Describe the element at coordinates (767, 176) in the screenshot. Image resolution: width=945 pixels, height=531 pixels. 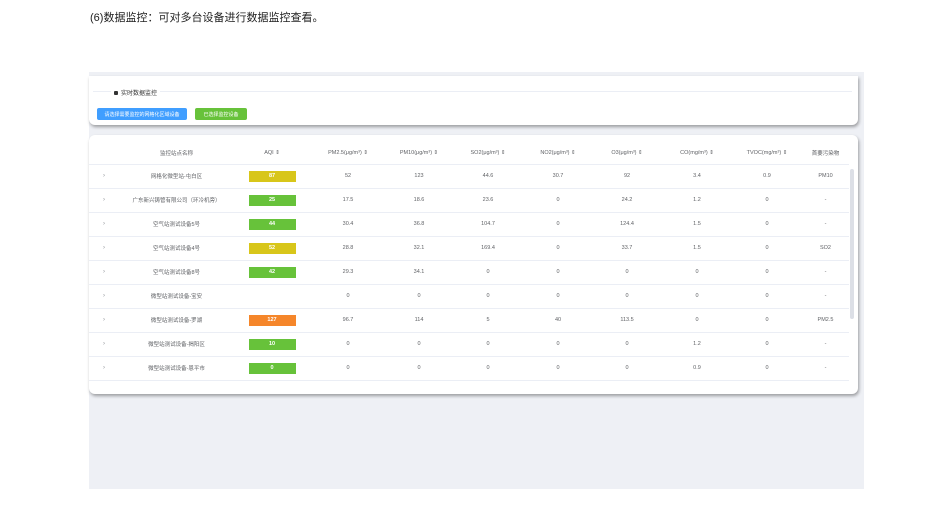
I see `tvoc-cell: 0.9` at that location.